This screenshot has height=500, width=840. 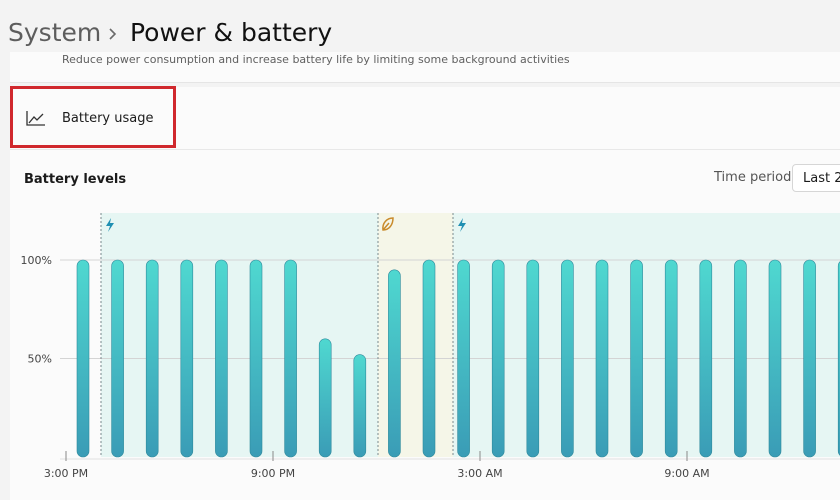 What do you see at coordinates (231, 32) in the screenshot?
I see `page-title: Power & battery` at bounding box center [231, 32].